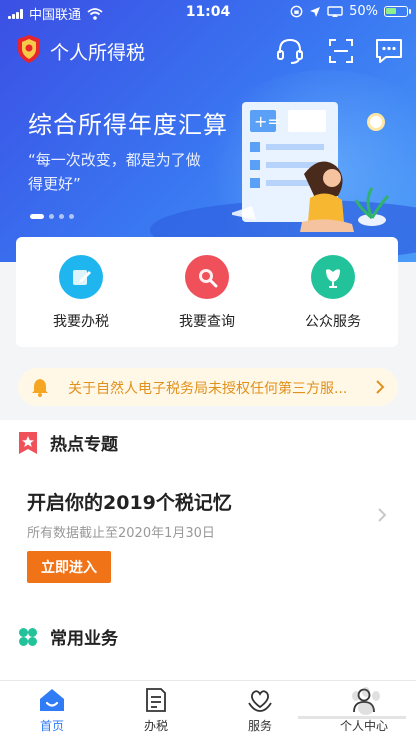  I want to click on magnifier-icon, so click(207, 277).